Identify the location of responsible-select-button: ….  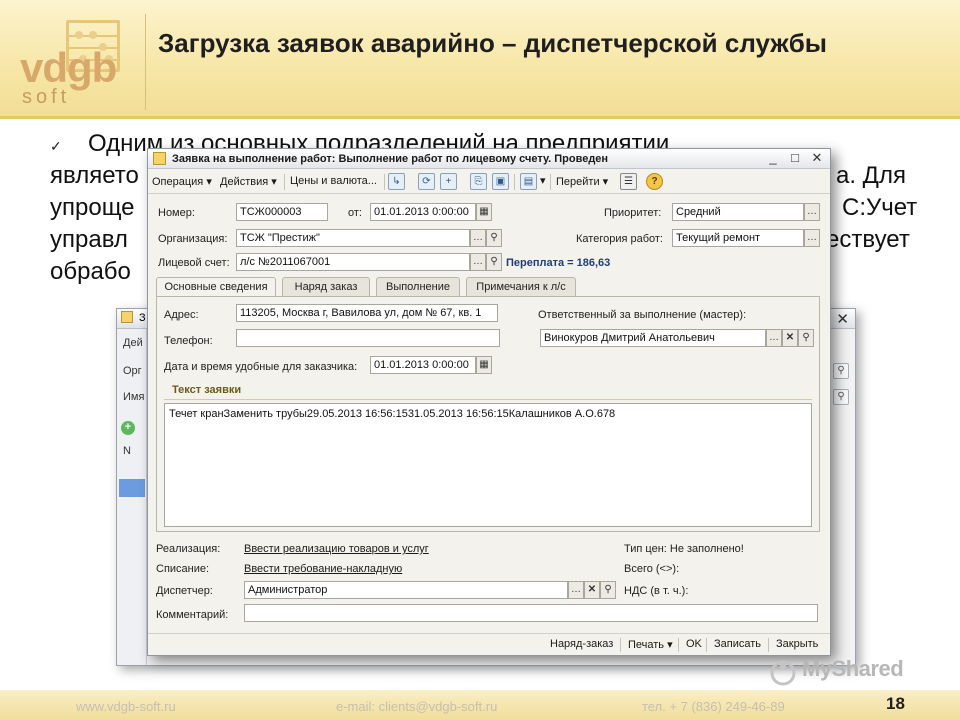
(774, 338).